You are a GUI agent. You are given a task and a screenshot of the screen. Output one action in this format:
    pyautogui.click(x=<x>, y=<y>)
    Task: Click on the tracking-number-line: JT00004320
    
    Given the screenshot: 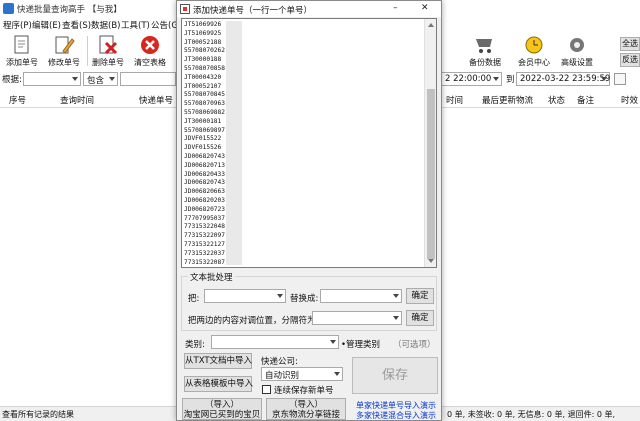 What is the action you would take?
    pyautogui.click(x=203, y=77)
    